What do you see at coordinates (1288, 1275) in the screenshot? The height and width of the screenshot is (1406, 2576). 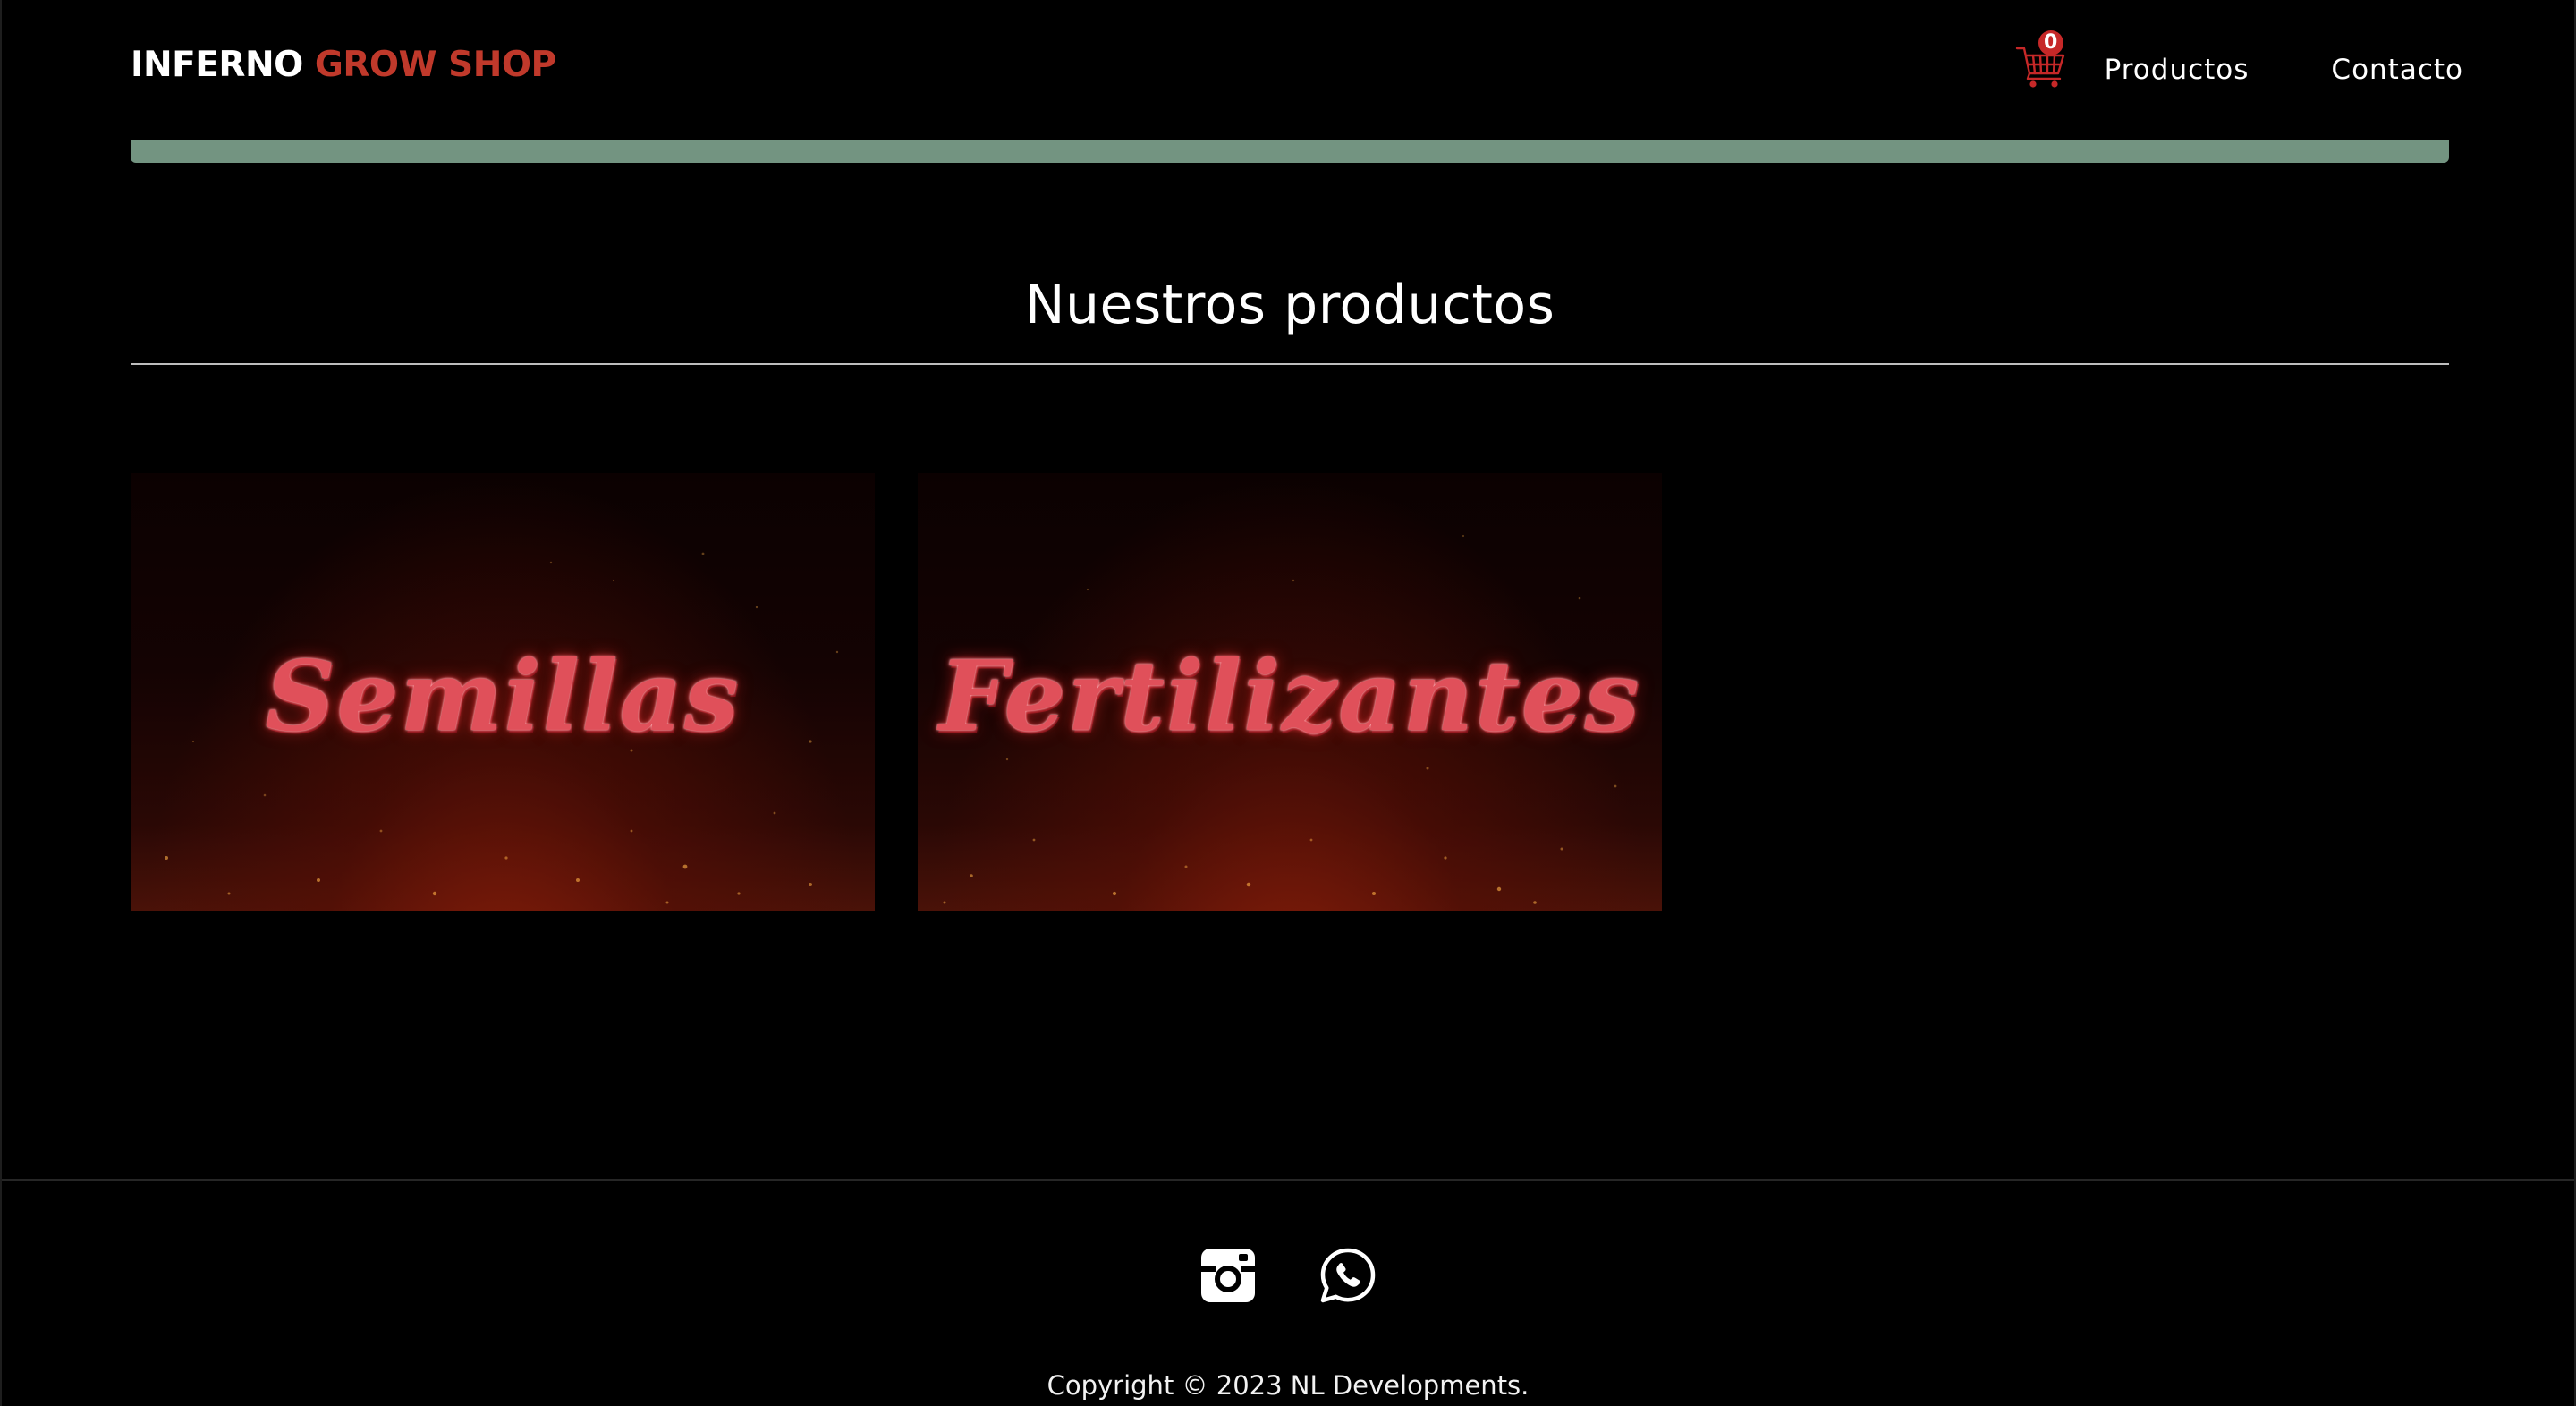 I see `social-links` at bounding box center [1288, 1275].